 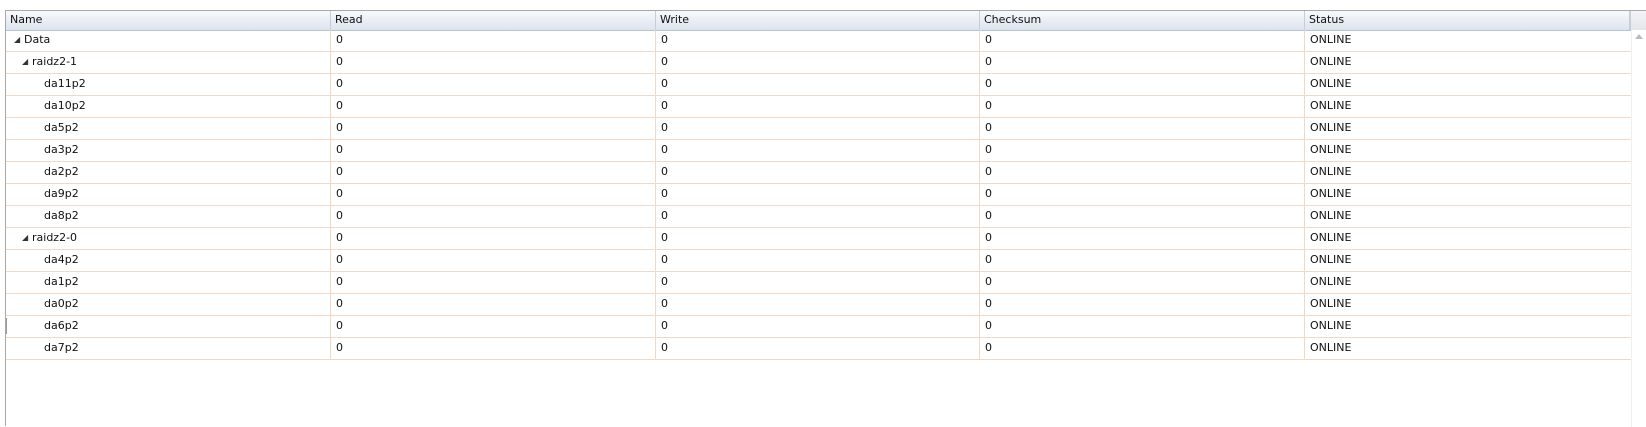 I want to click on row-name-label: raidz2-1, so click(x=55, y=61).